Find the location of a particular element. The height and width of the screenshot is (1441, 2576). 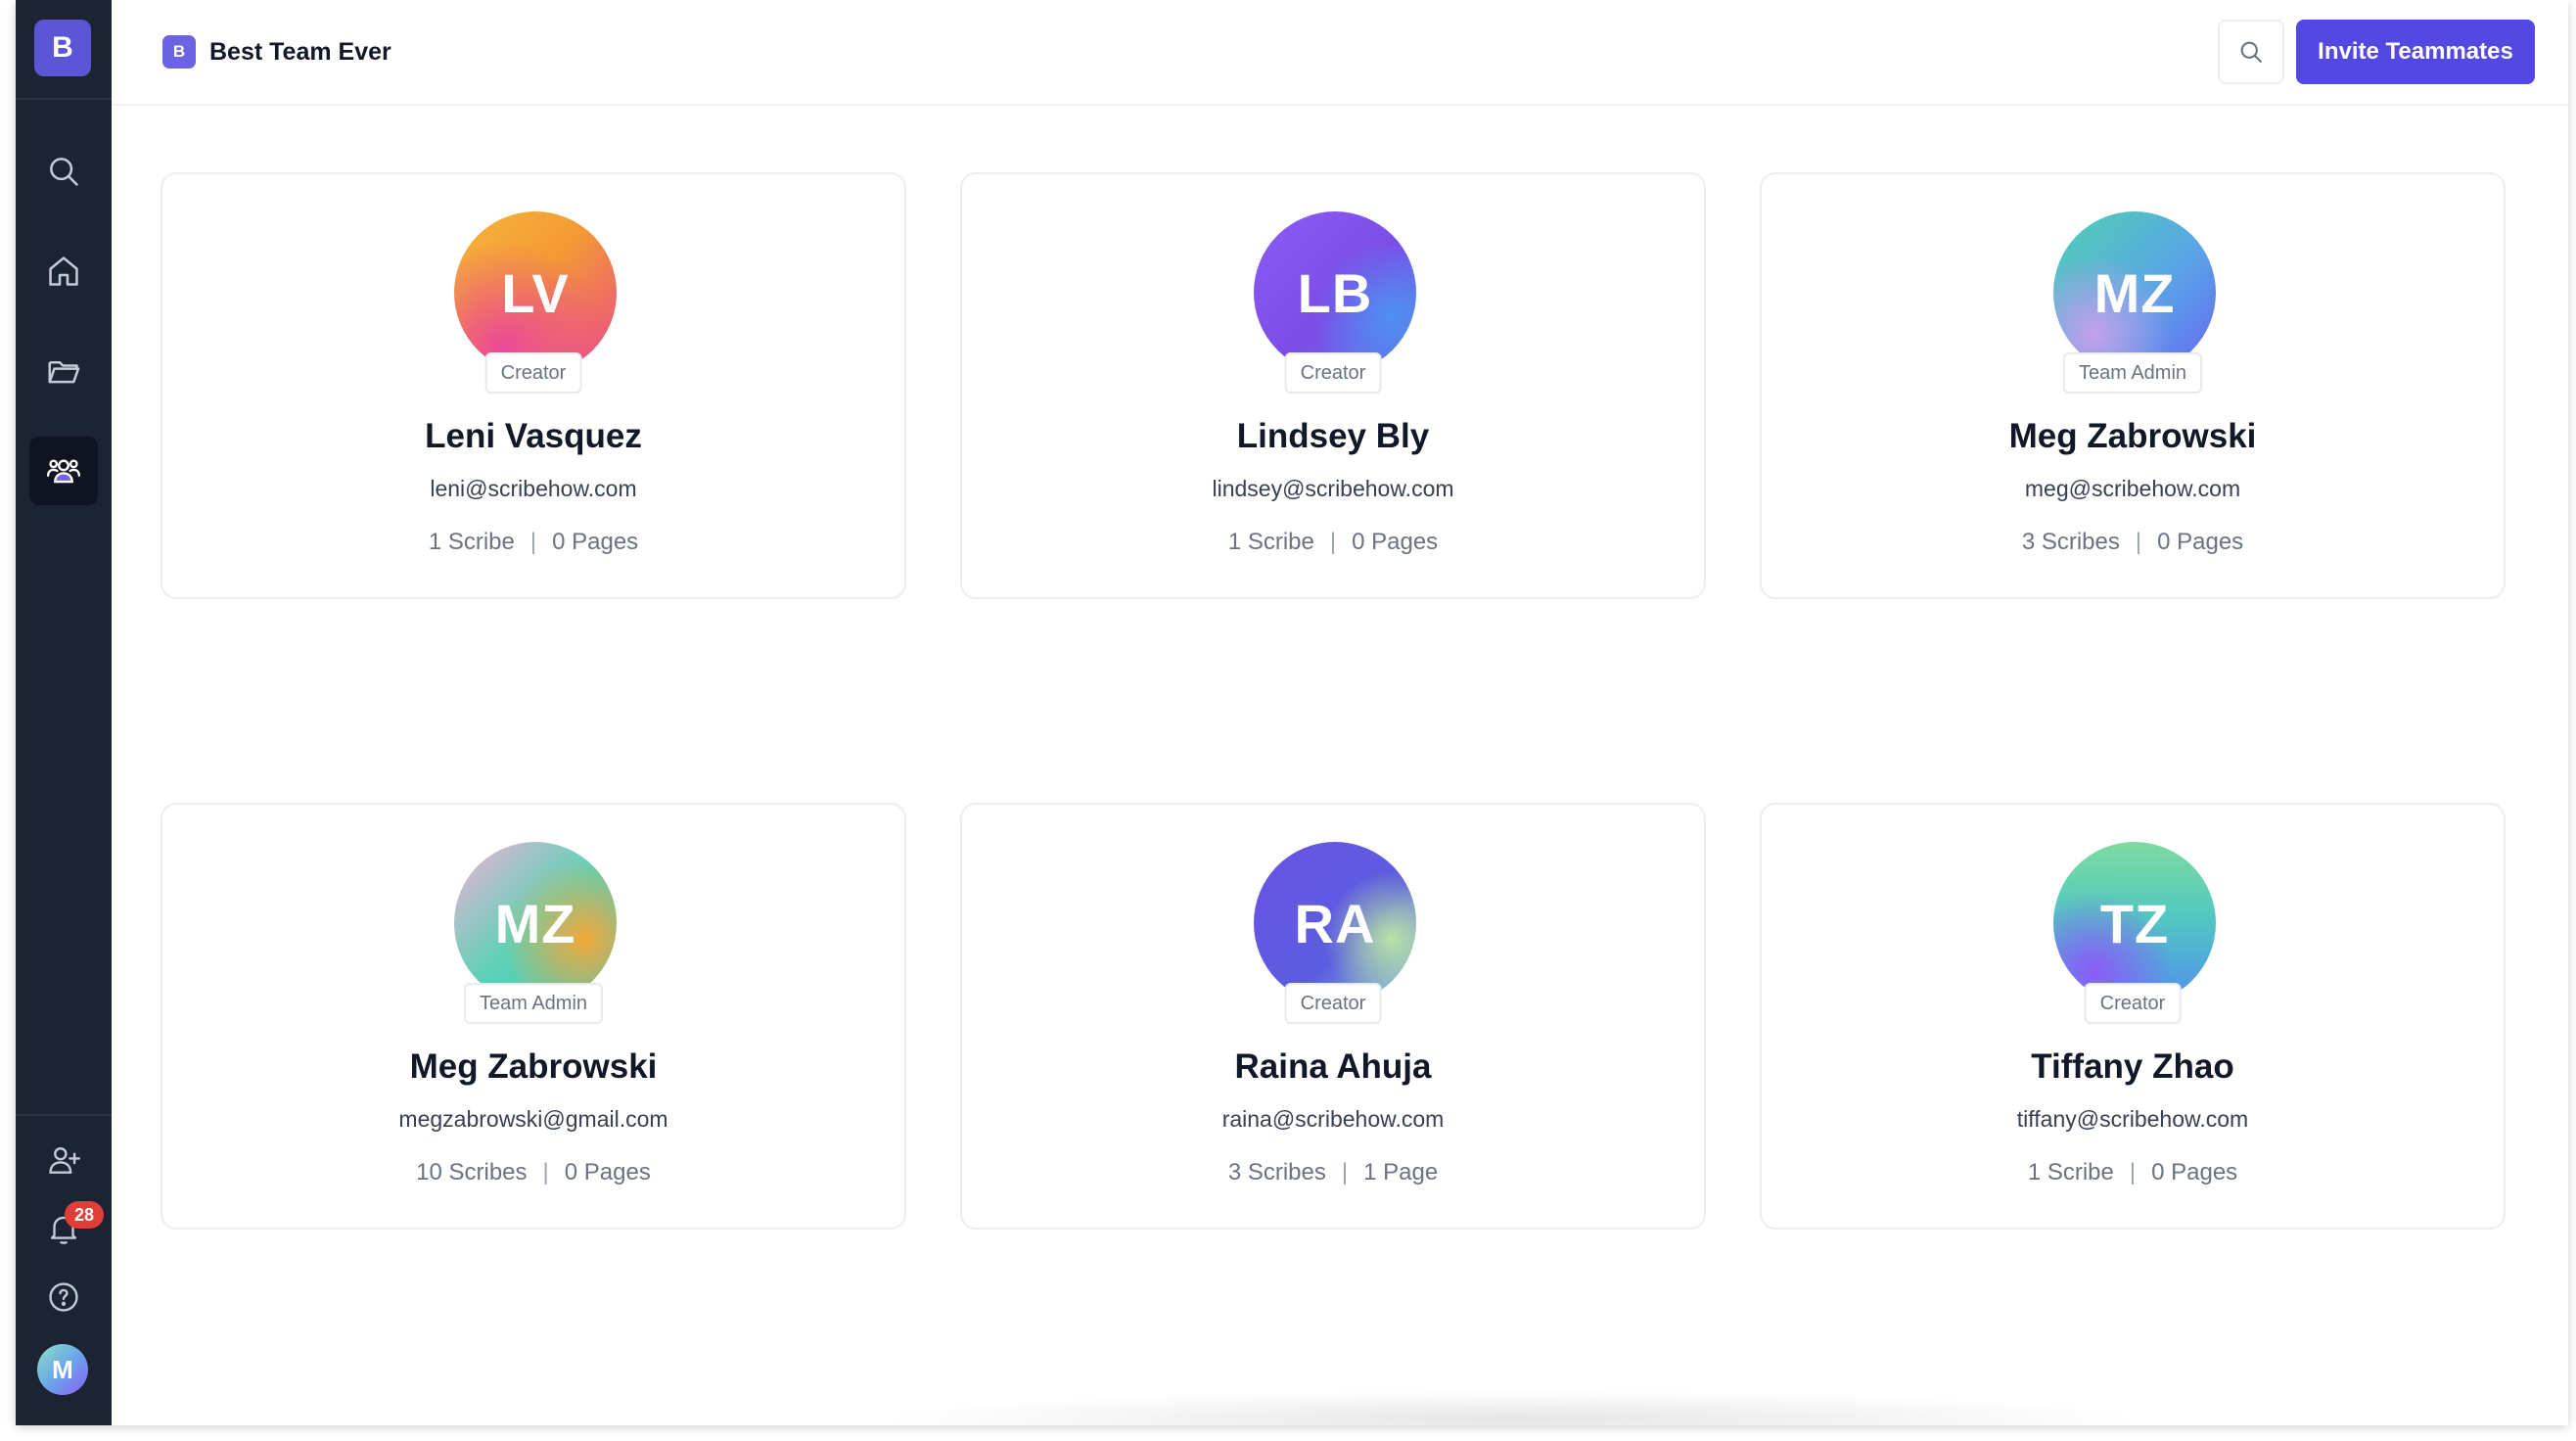

member-name: Leni Vasquez is located at coordinates (534, 436).